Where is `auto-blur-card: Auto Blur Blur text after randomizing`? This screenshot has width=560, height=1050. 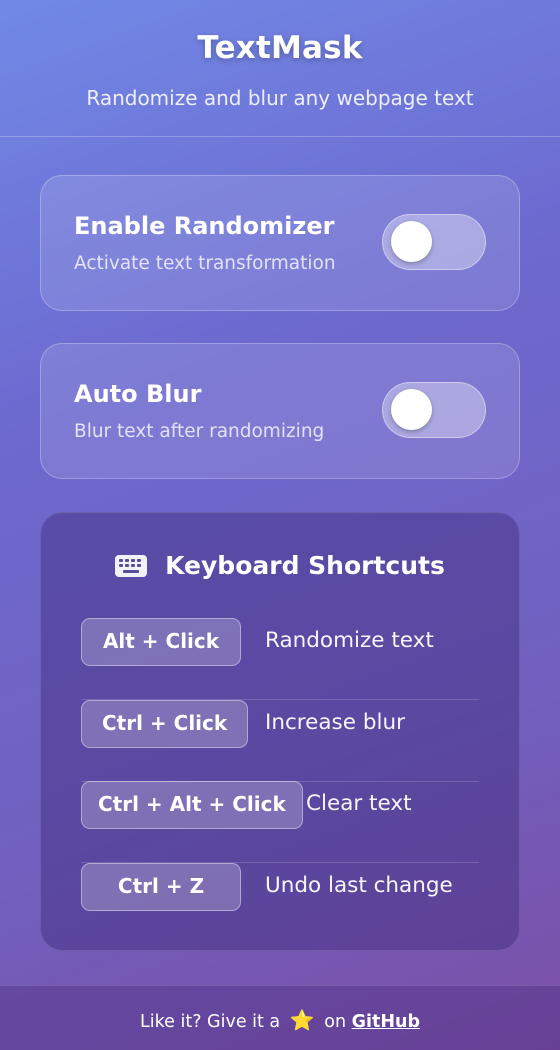
auto-blur-card: Auto Blur Blur text after randomizing is located at coordinates (280, 411).